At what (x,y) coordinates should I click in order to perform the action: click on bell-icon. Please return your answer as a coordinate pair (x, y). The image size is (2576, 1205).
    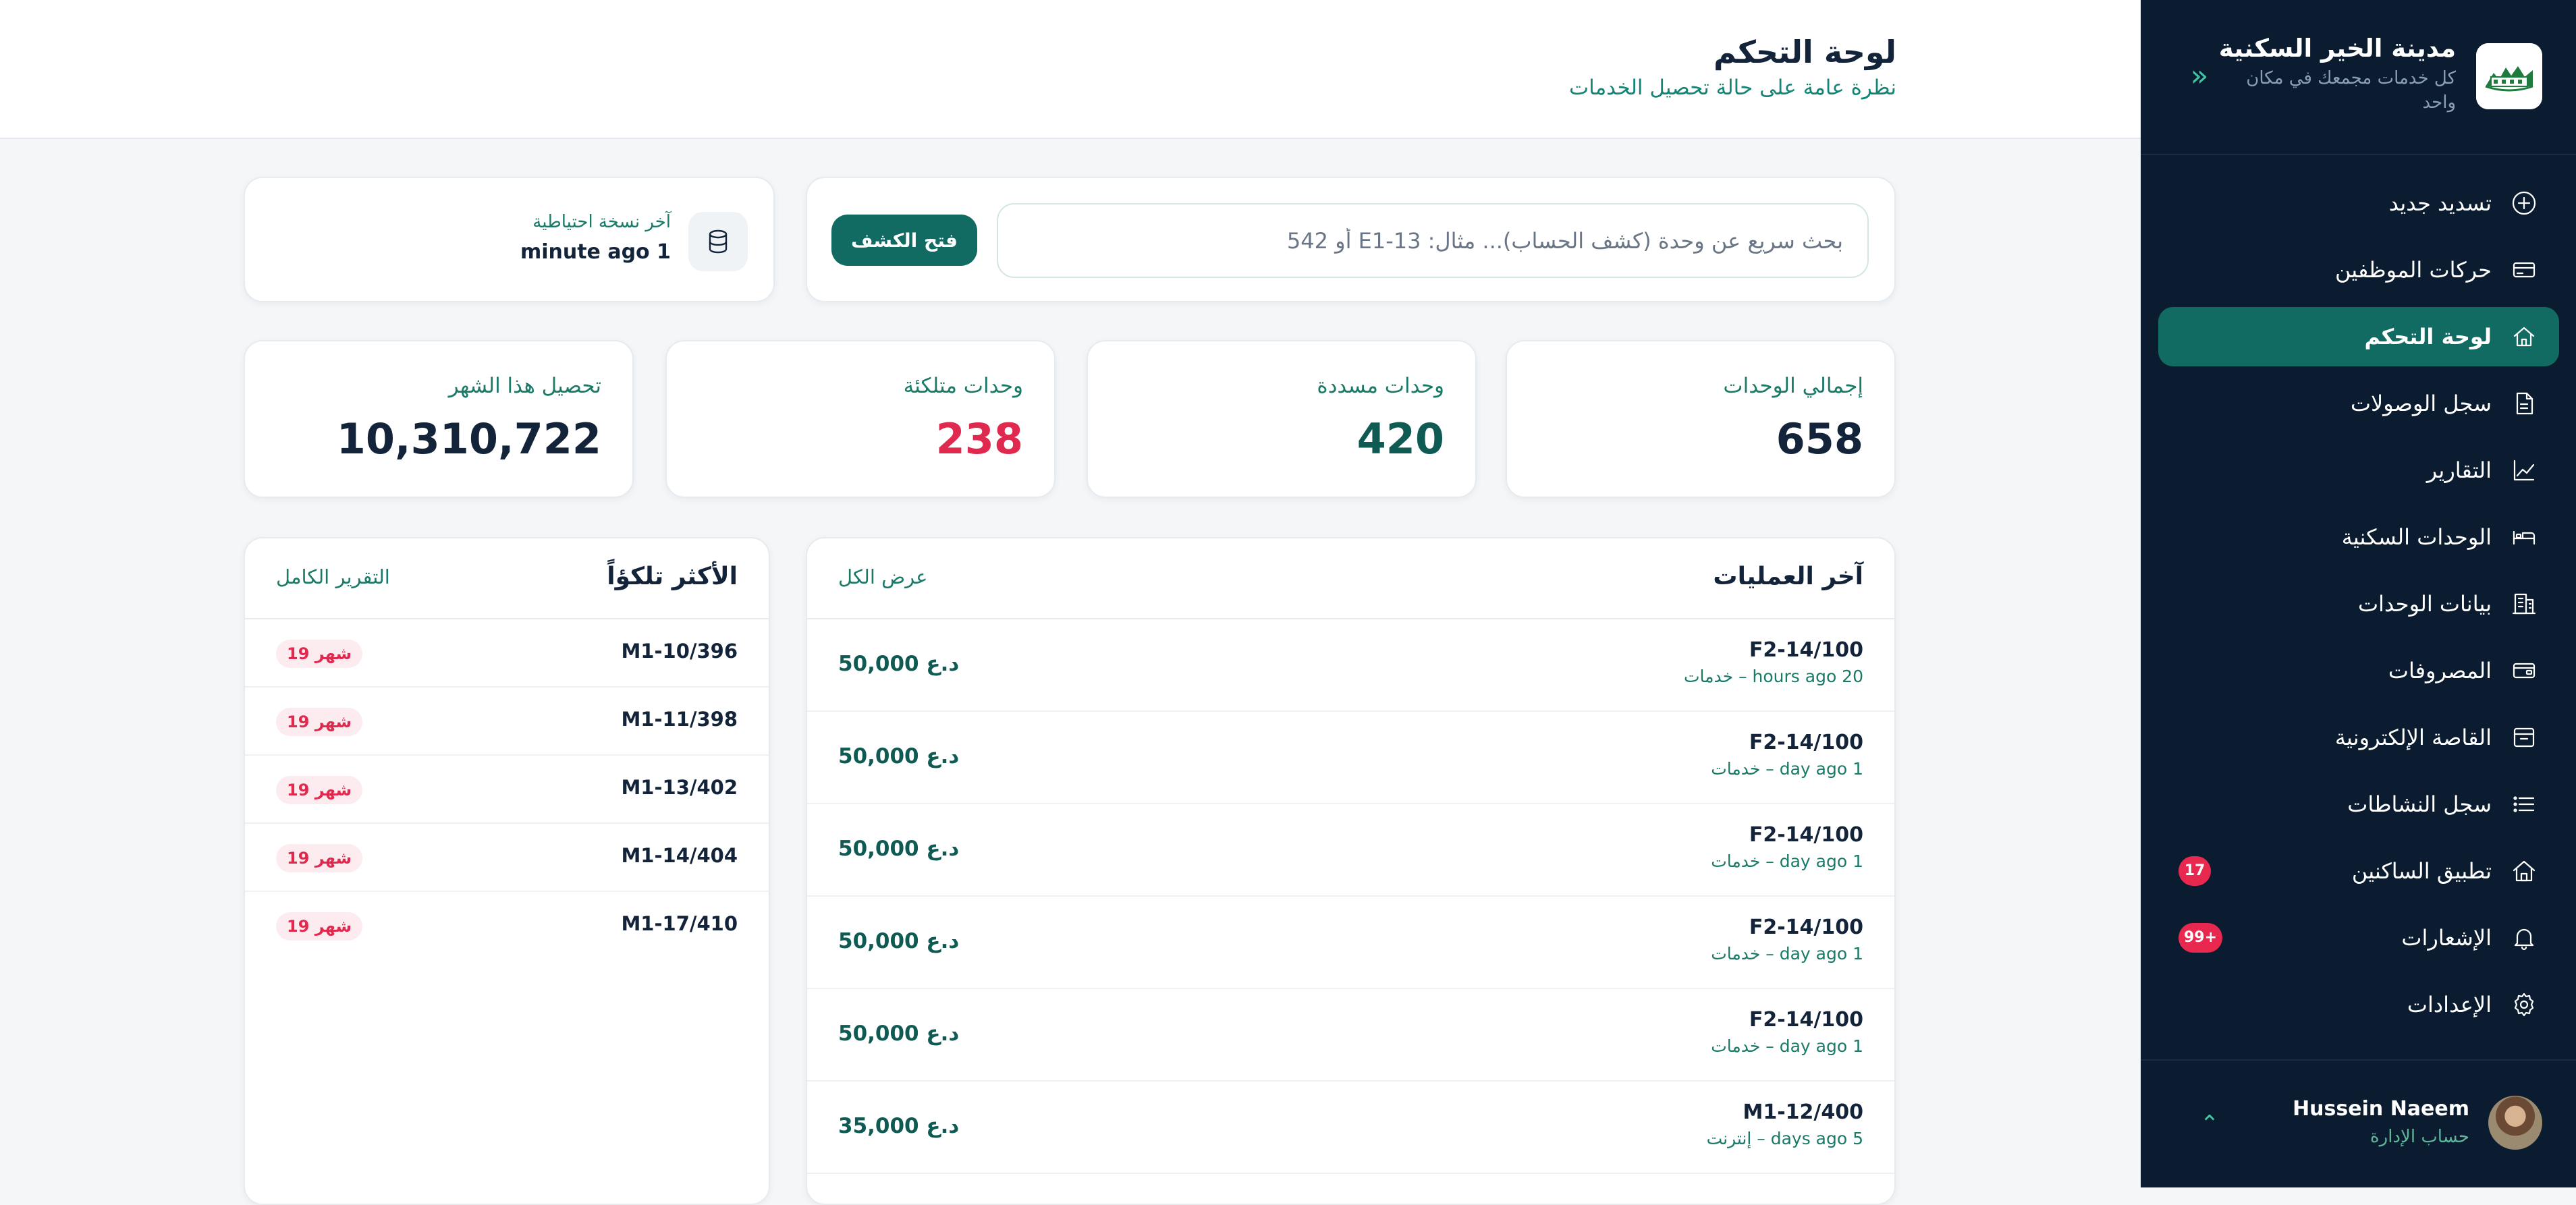
    Looking at the image, I should click on (2524, 938).